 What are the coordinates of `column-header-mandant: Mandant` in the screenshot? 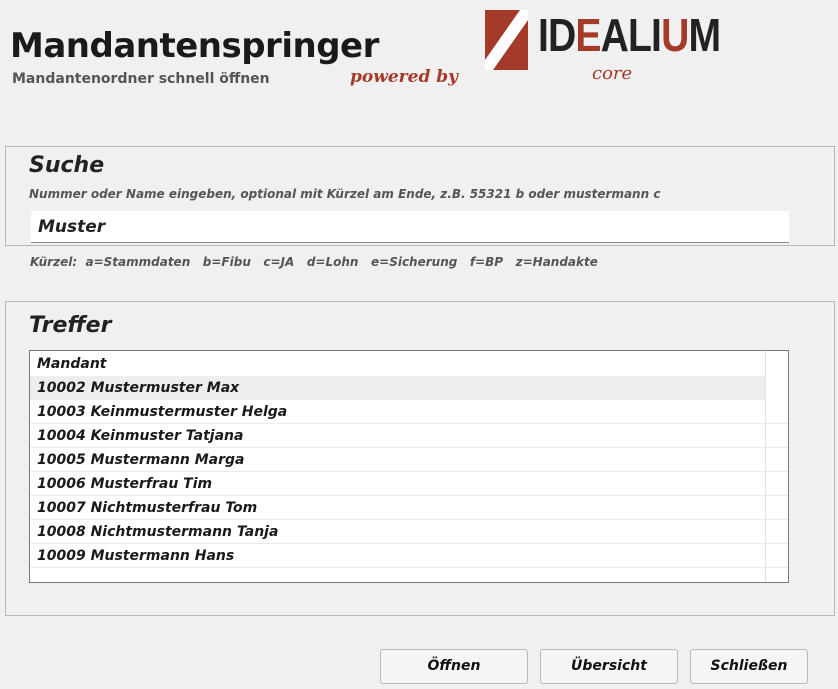 It's located at (397, 364).